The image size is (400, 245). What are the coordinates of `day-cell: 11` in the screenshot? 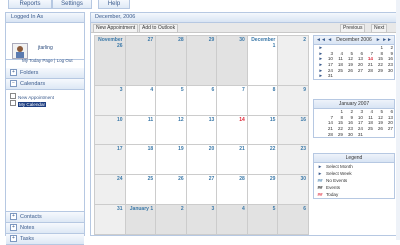 It's located at (140, 130).